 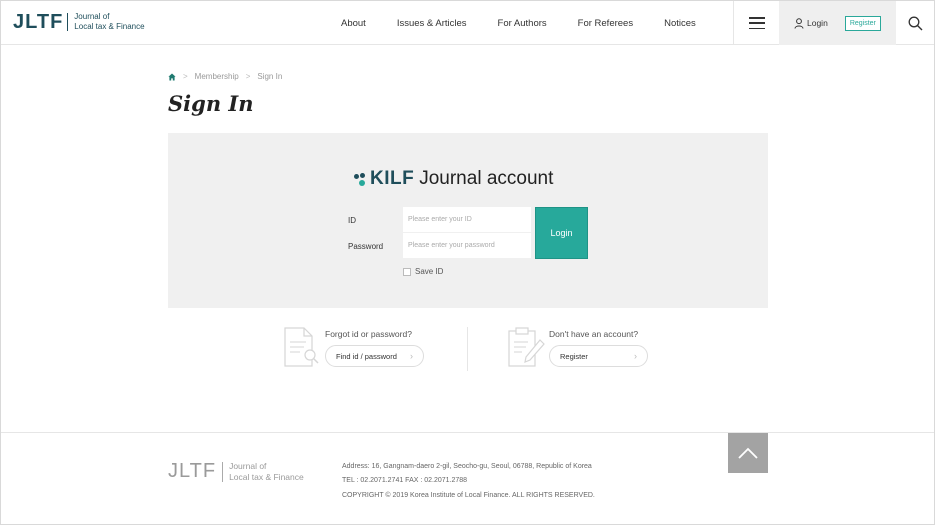 I want to click on nav-for-authors: For Authors, so click(x=522, y=23).